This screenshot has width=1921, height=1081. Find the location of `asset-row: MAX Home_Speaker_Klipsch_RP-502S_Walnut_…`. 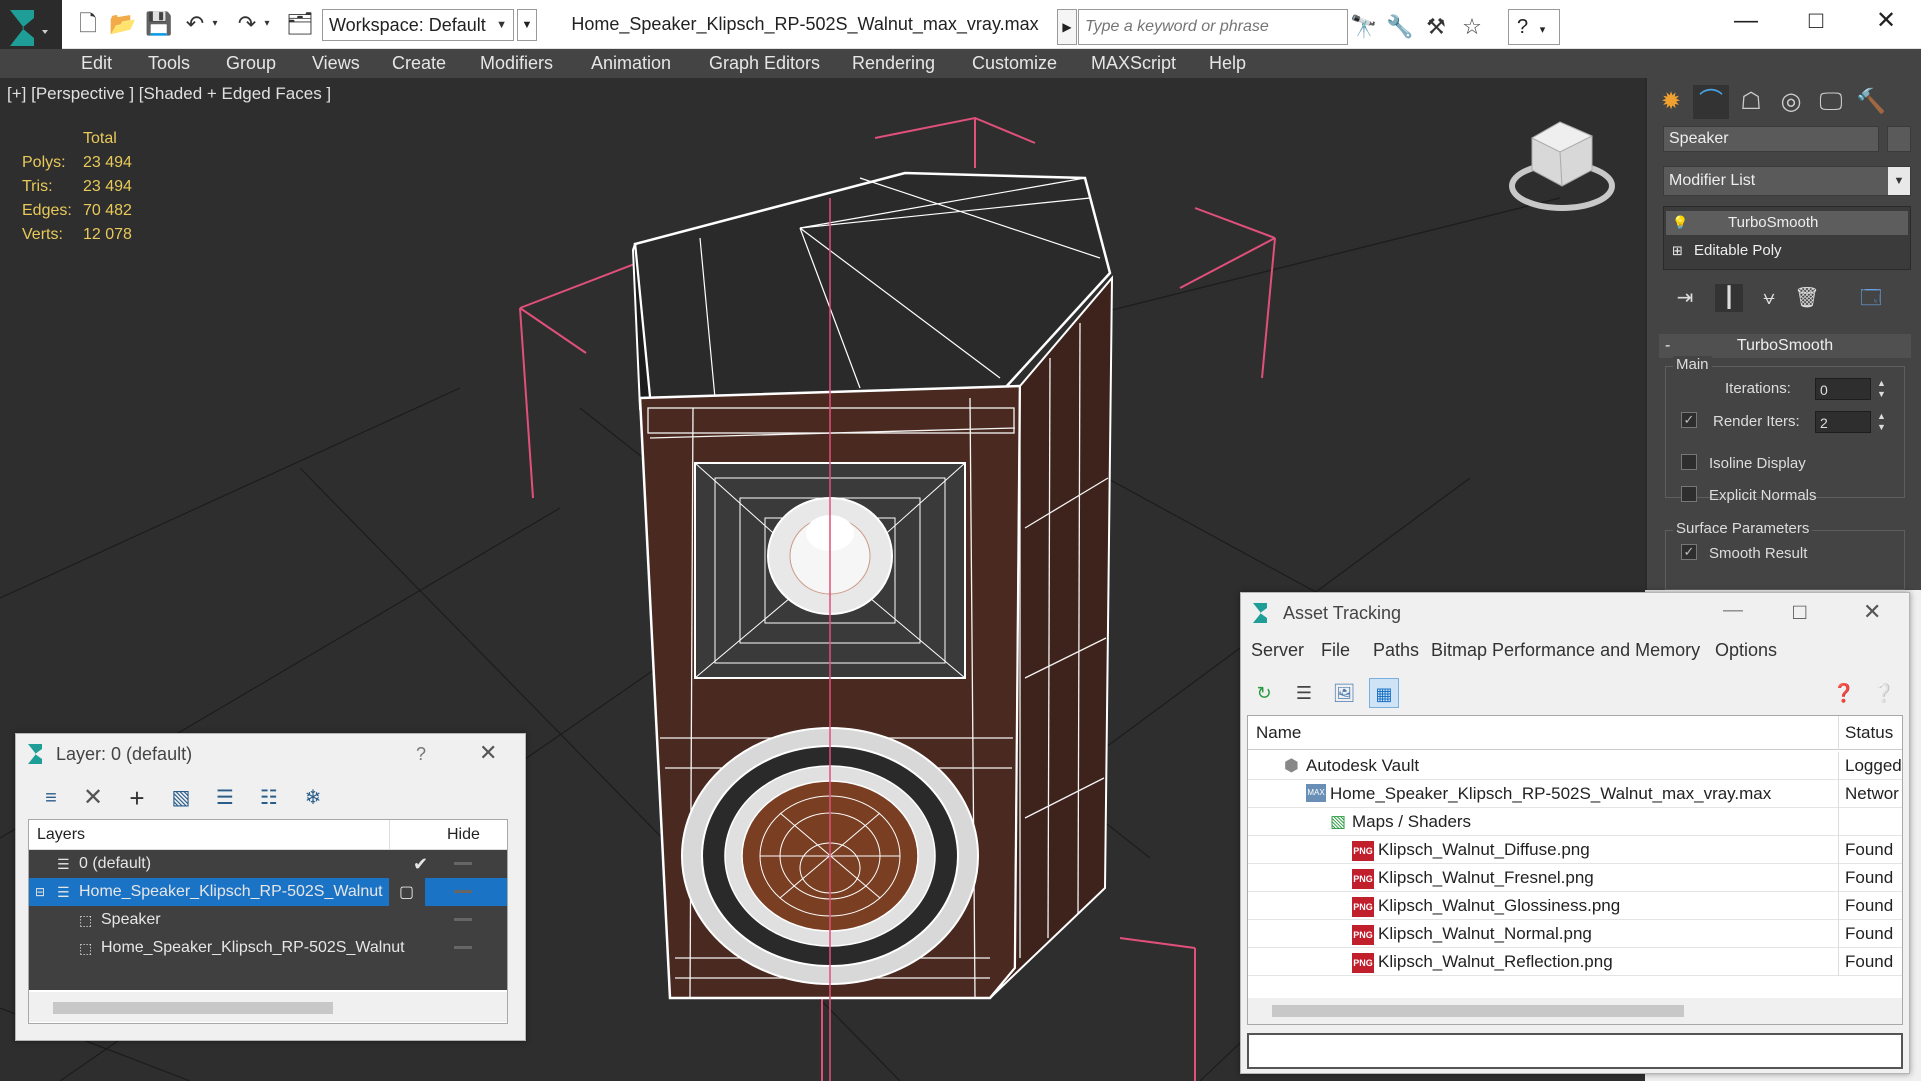

asset-row: MAX Home_Speaker_Klipsch_RP-502S_Walnut_… is located at coordinates (1575, 794).